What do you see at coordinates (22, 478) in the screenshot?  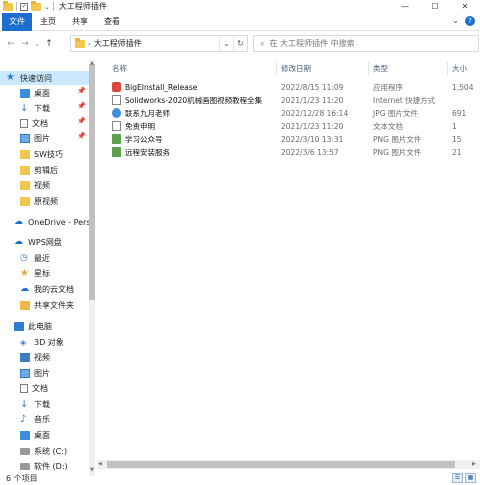 I see `item-count: 6 个项目` at bounding box center [22, 478].